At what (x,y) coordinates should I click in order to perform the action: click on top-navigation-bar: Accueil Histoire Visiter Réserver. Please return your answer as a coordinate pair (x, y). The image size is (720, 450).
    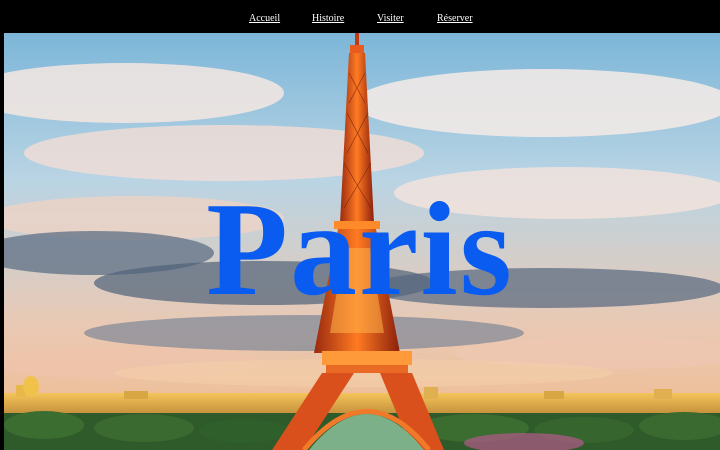
    Looking at the image, I should click on (360, 16).